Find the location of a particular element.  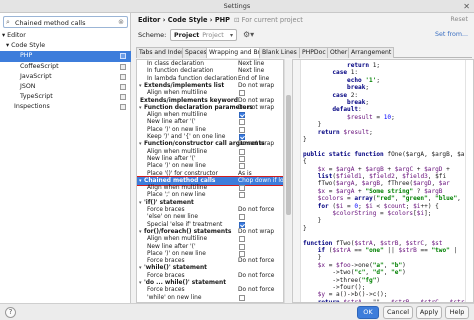

code-token: ->four(); is located at coordinates (334, 287).